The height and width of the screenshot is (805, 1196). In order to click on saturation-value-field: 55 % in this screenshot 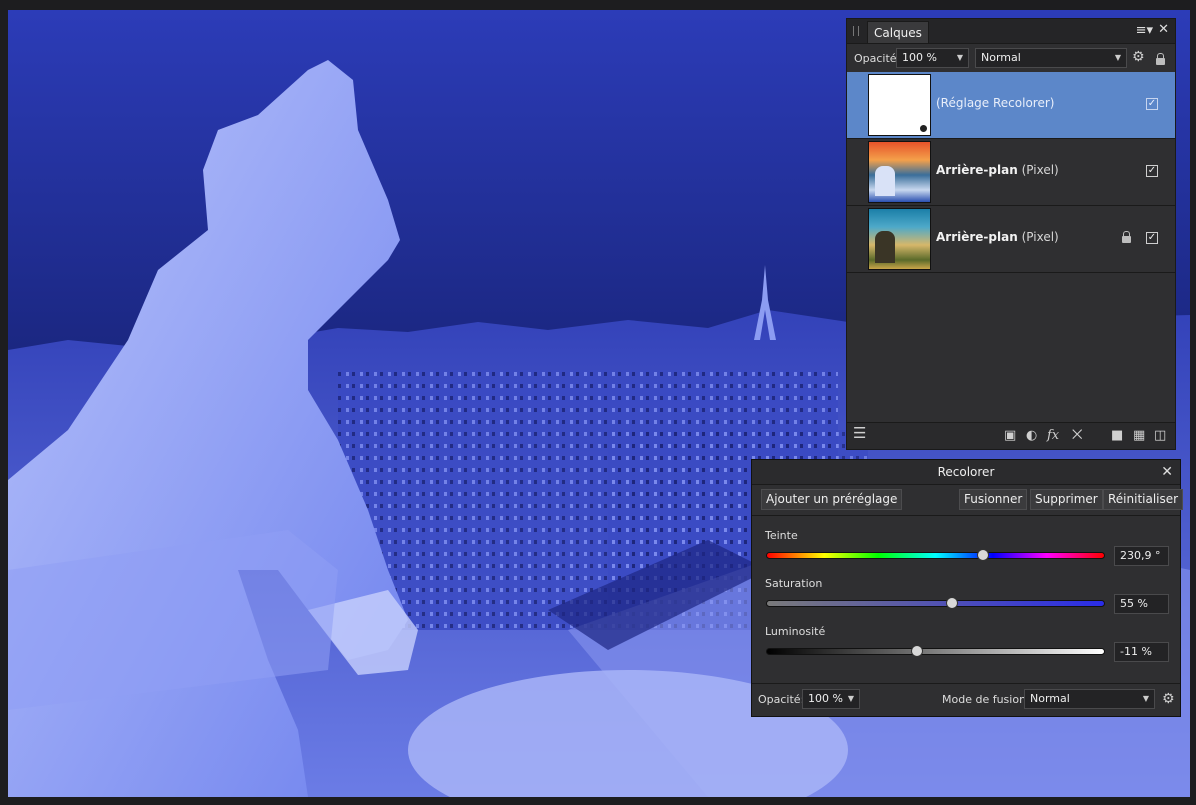, I will do `click(1141, 604)`.